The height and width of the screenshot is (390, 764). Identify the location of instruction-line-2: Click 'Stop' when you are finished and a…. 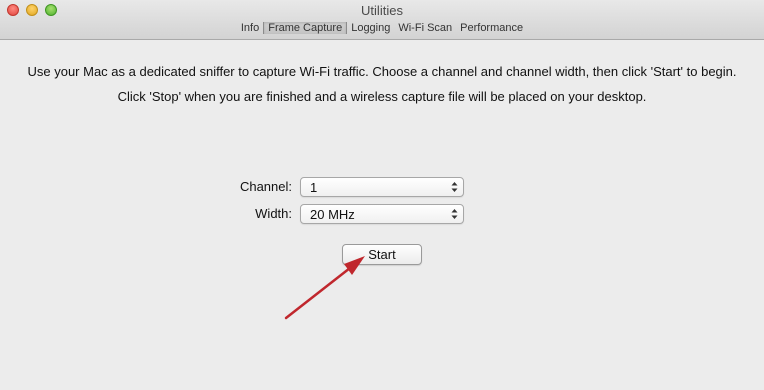
(382, 96).